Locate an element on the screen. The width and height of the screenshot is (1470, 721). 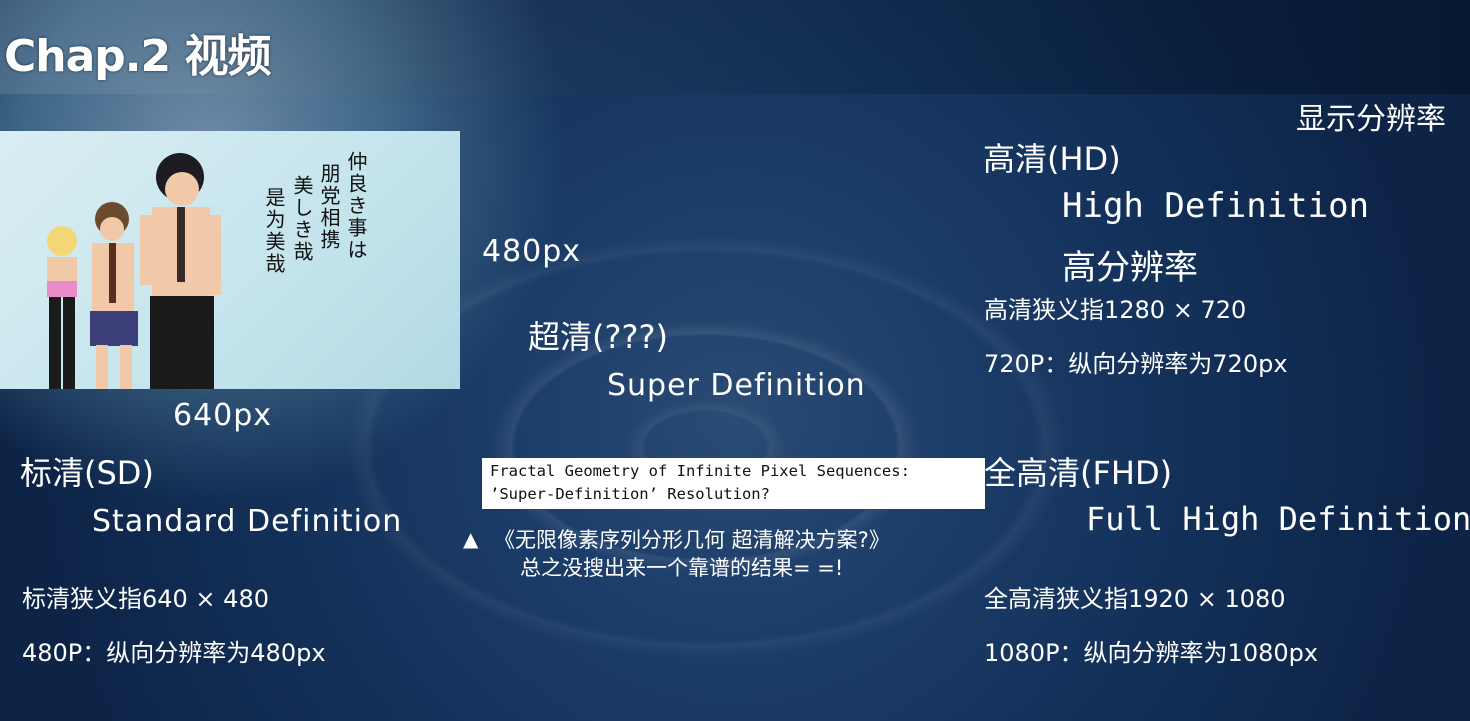
thumbnail-caption-3: 美しき哉 is located at coordinates (302, 219).